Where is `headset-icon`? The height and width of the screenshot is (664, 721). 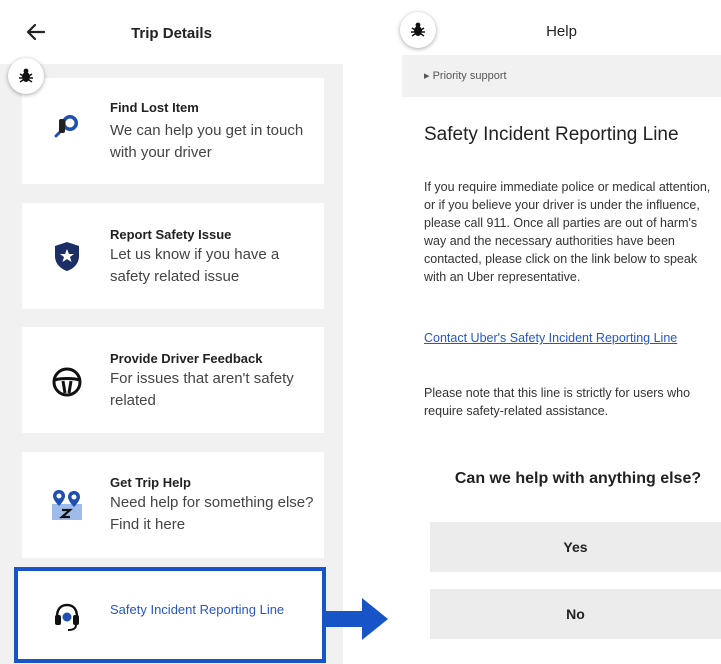 headset-icon is located at coordinates (67, 617).